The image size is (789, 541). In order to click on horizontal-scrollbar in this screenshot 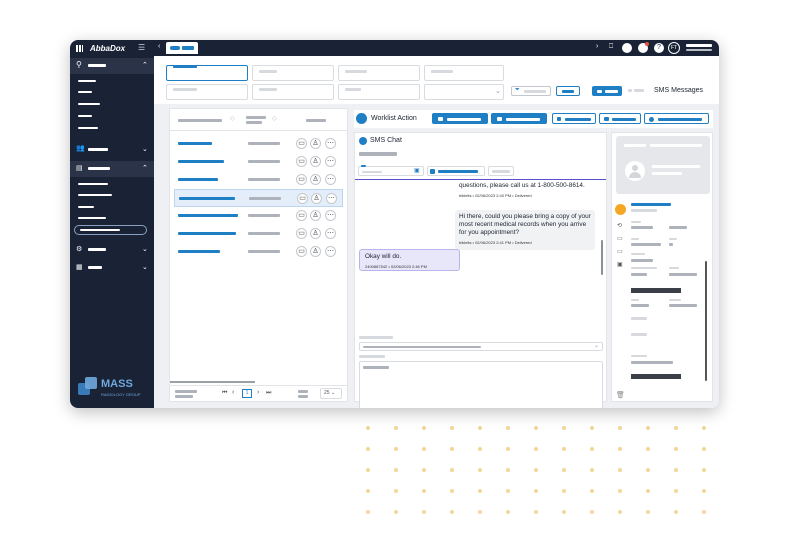, I will do `click(212, 382)`.